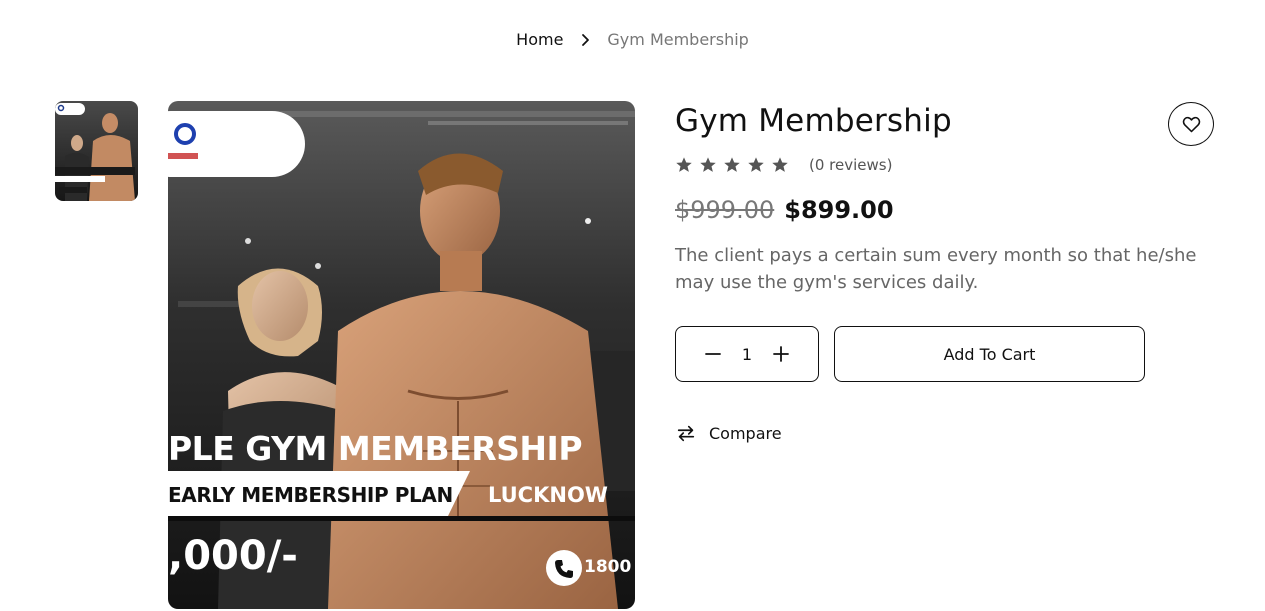 The height and width of the screenshot is (611, 1265). Describe the element at coordinates (585, 40) in the screenshot. I see `chevron-right-icon` at that location.